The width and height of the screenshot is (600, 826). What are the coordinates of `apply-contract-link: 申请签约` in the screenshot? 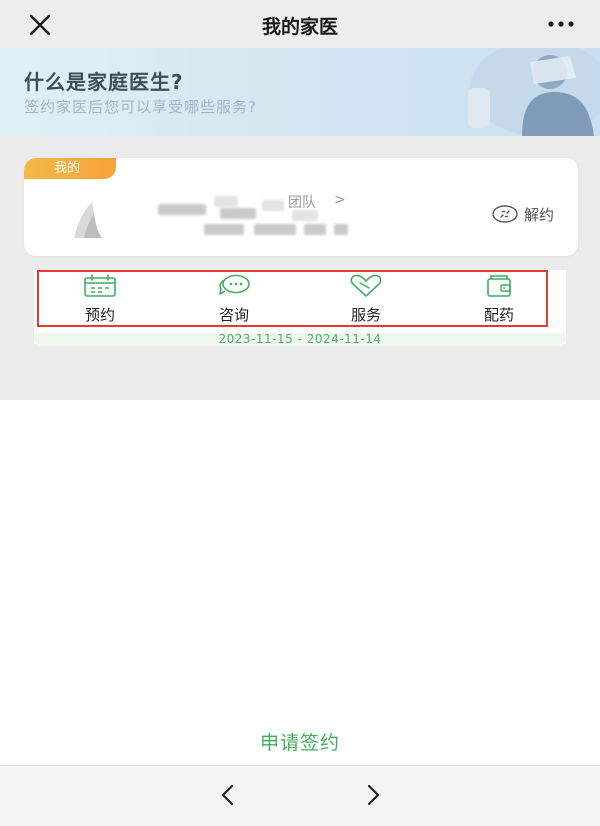 It's located at (300, 741).